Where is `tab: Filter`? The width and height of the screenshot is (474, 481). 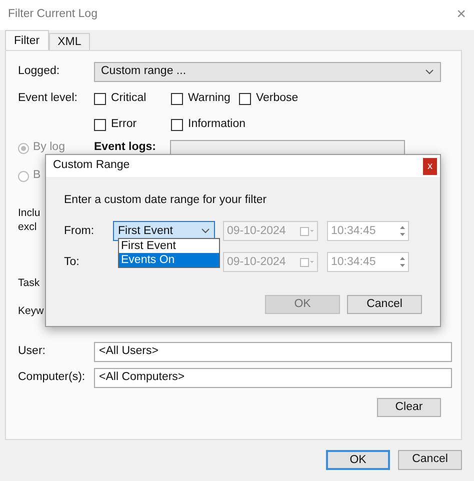
tab: Filter is located at coordinates (27, 40).